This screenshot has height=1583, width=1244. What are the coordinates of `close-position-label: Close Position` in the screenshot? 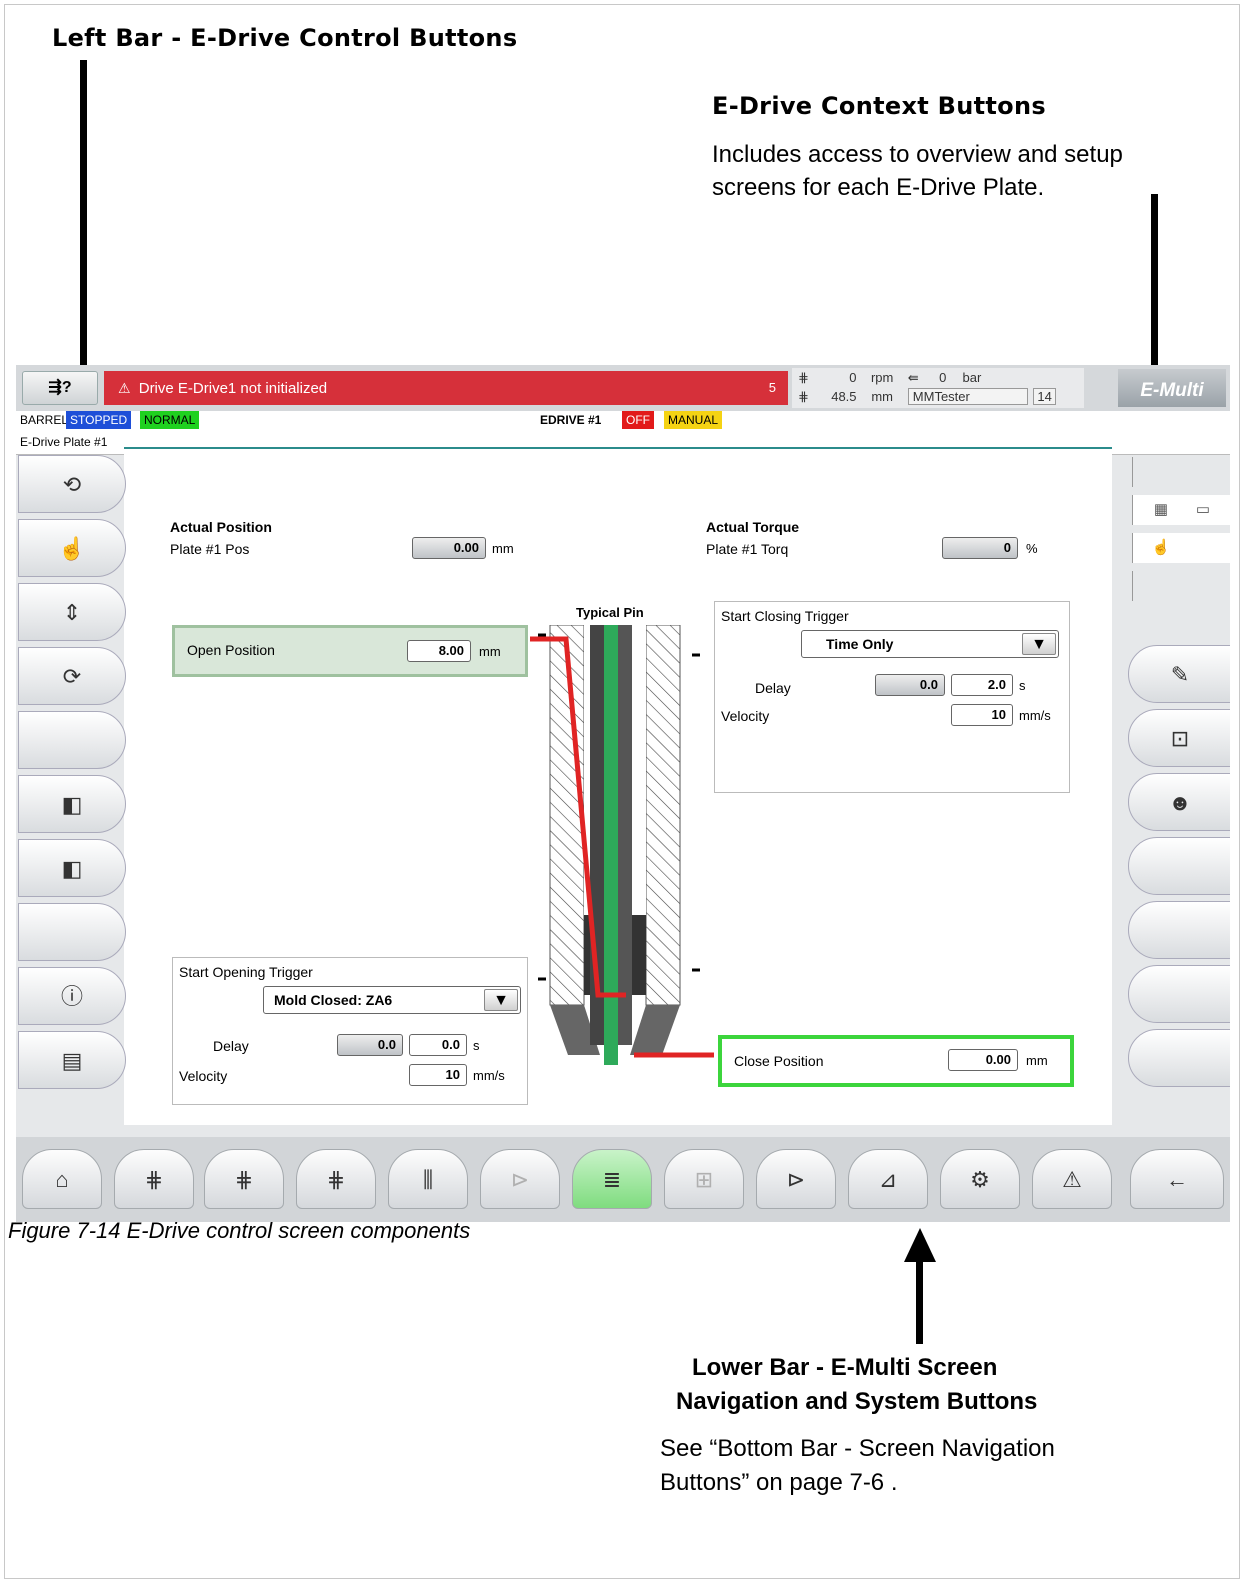 It's located at (779, 1061).